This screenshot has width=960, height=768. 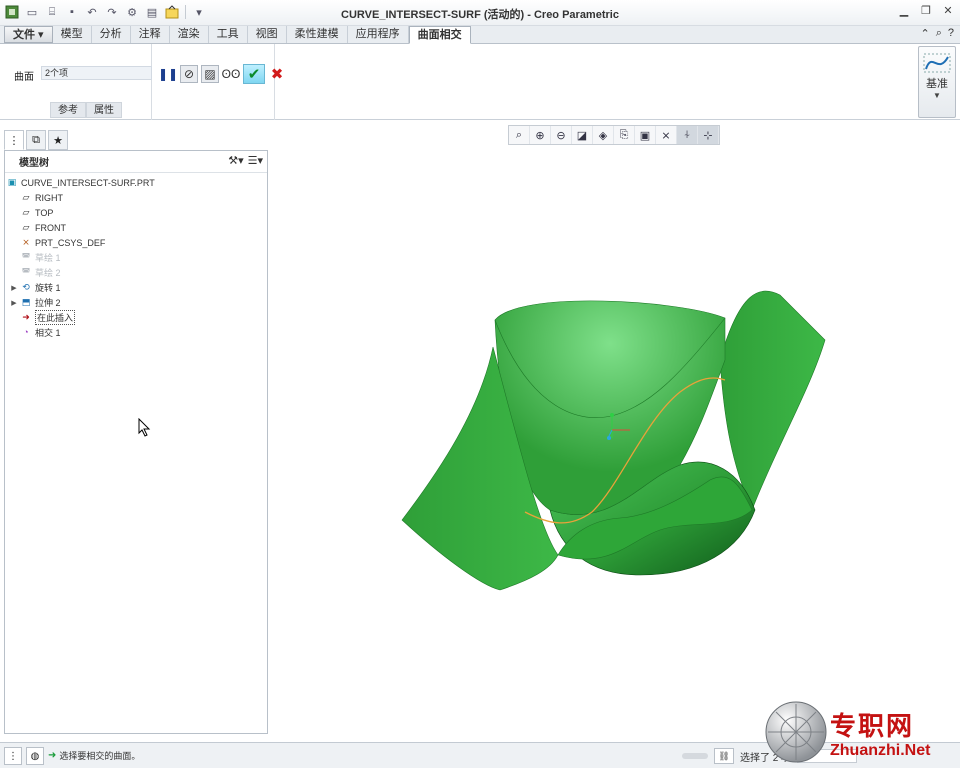 I want to click on tree-item-part: ▣ CURVE_INTERSECT-SURF.PRT, so click(x=136, y=182).